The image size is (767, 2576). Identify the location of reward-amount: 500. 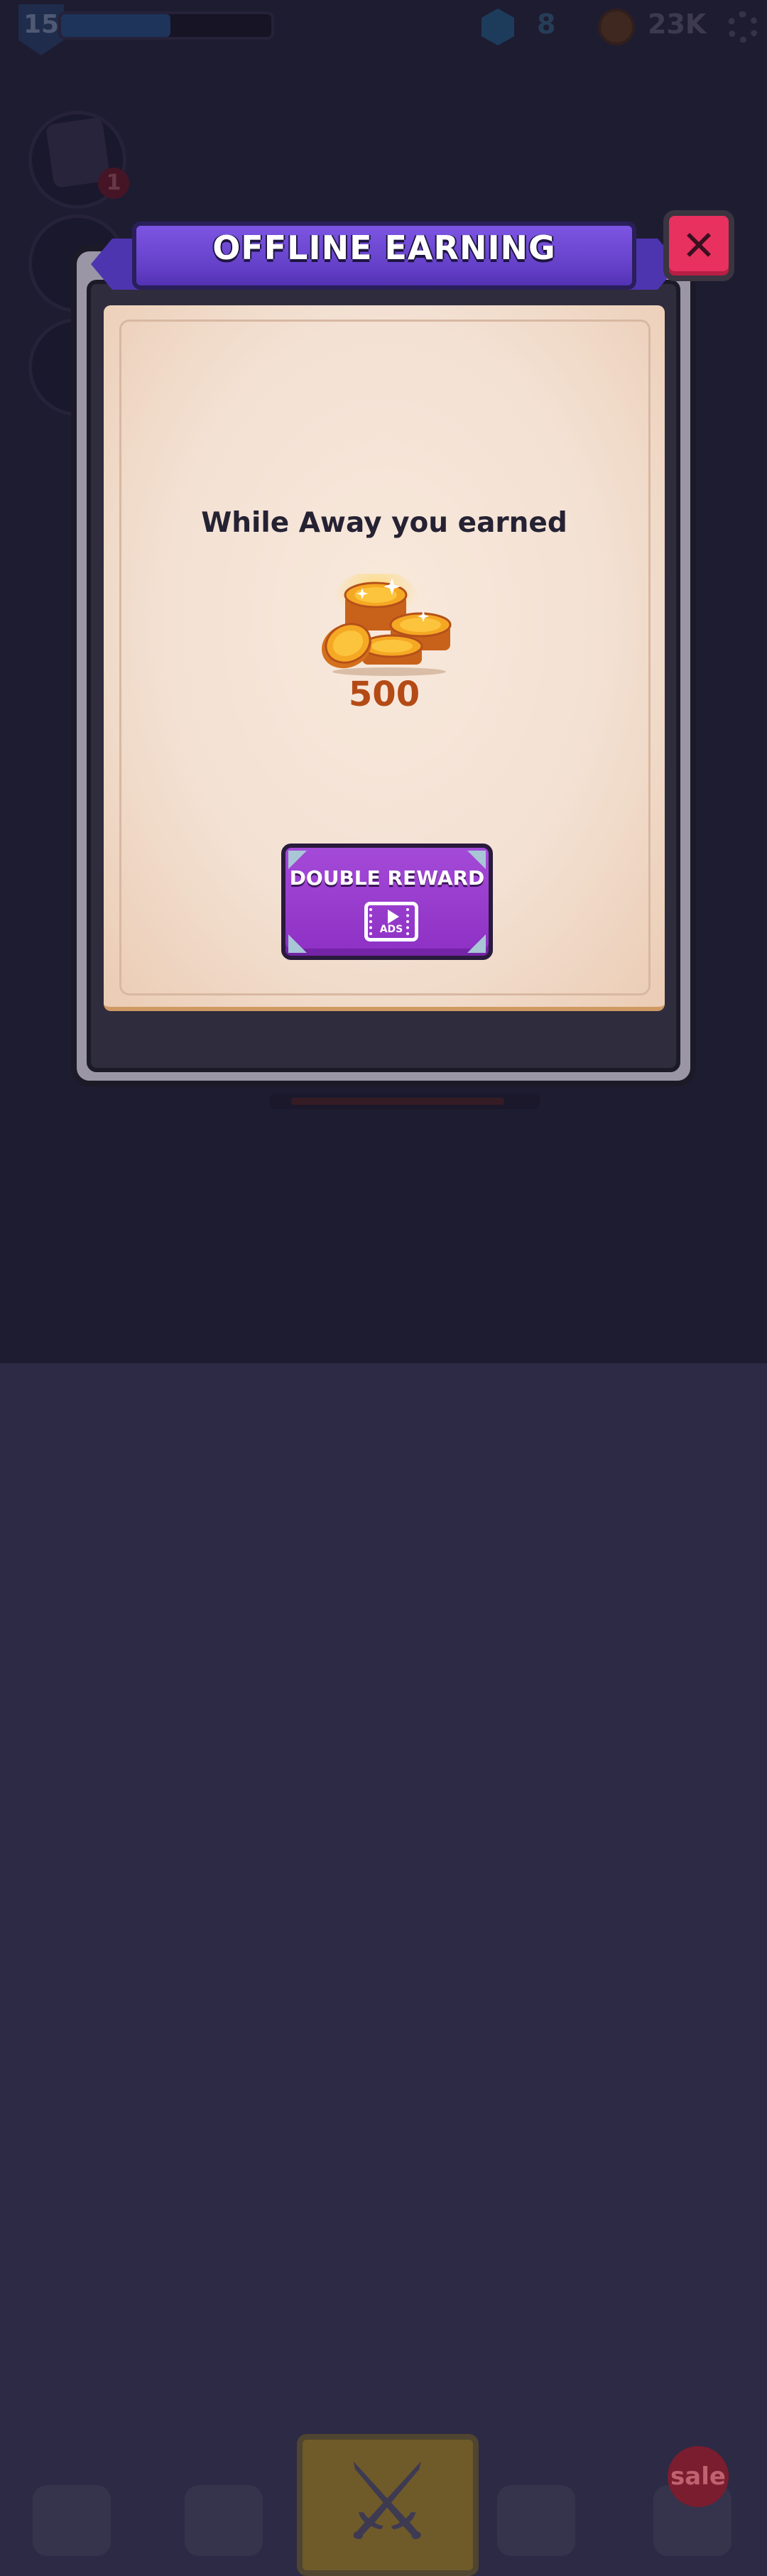
(384, 694).